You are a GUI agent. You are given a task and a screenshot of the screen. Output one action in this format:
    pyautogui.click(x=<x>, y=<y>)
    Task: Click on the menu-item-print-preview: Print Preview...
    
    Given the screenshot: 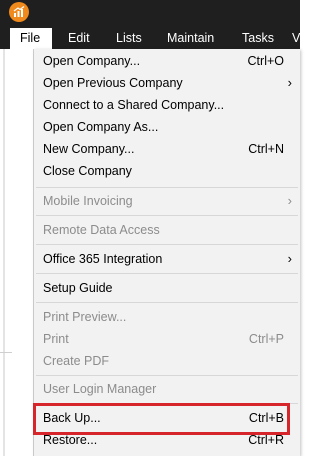 What is the action you would take?
    pyautogui.click(x=167, y=317)
    